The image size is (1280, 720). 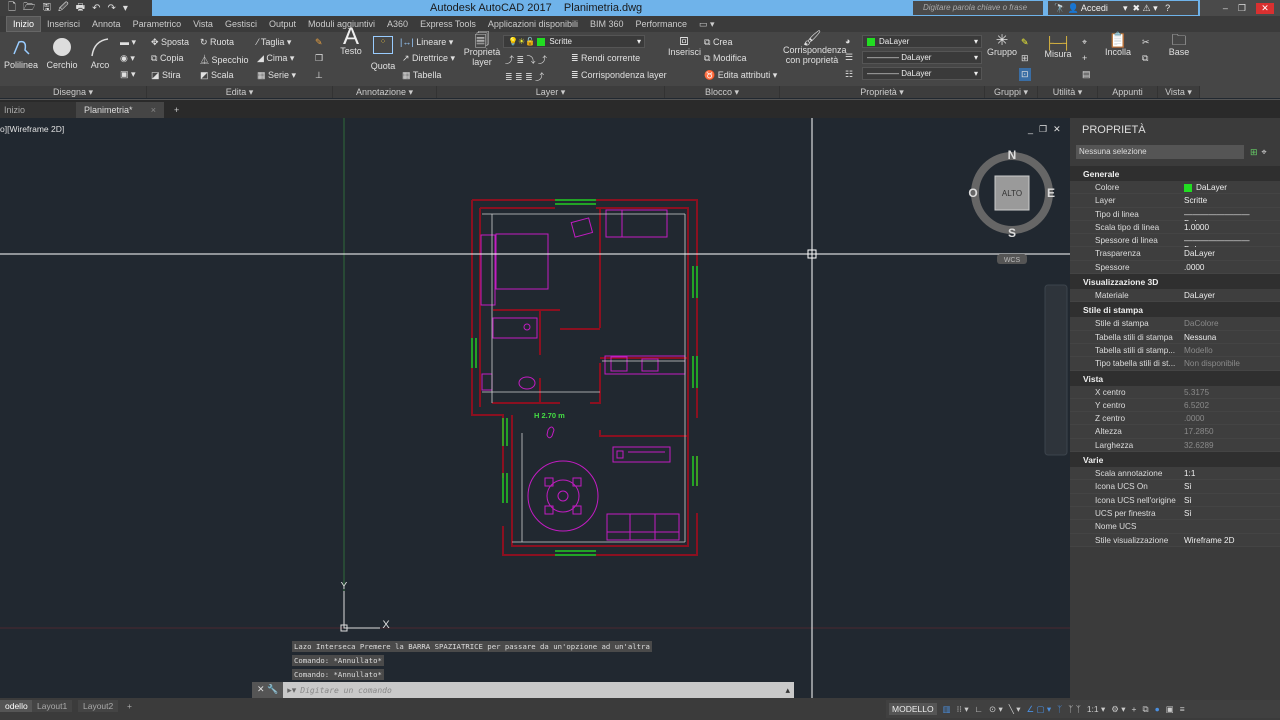 What do you see at coordinates (153, 110) in the screenshot?
I see `close-tab-icon: ×` at bounding box center [153, 110].